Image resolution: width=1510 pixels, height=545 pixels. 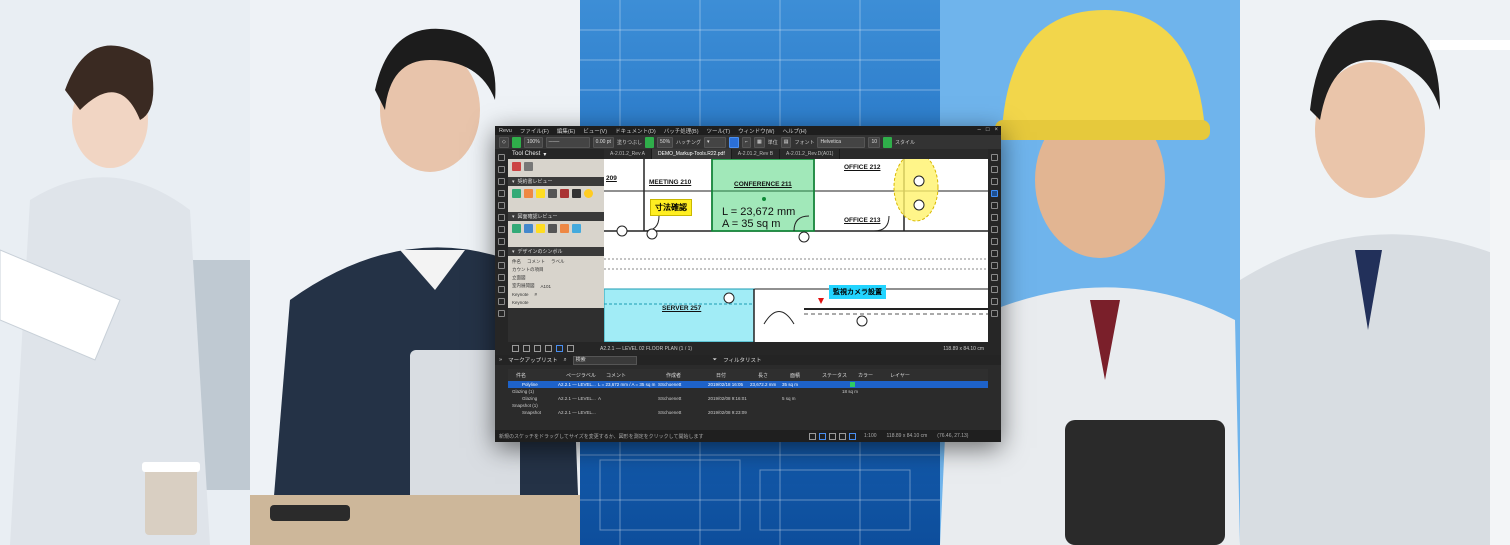 What do you see at coordinates (794, 131) in the screenshot?
I see `menu-help: ヘルプ(H)` at bounding box center [794, 131].